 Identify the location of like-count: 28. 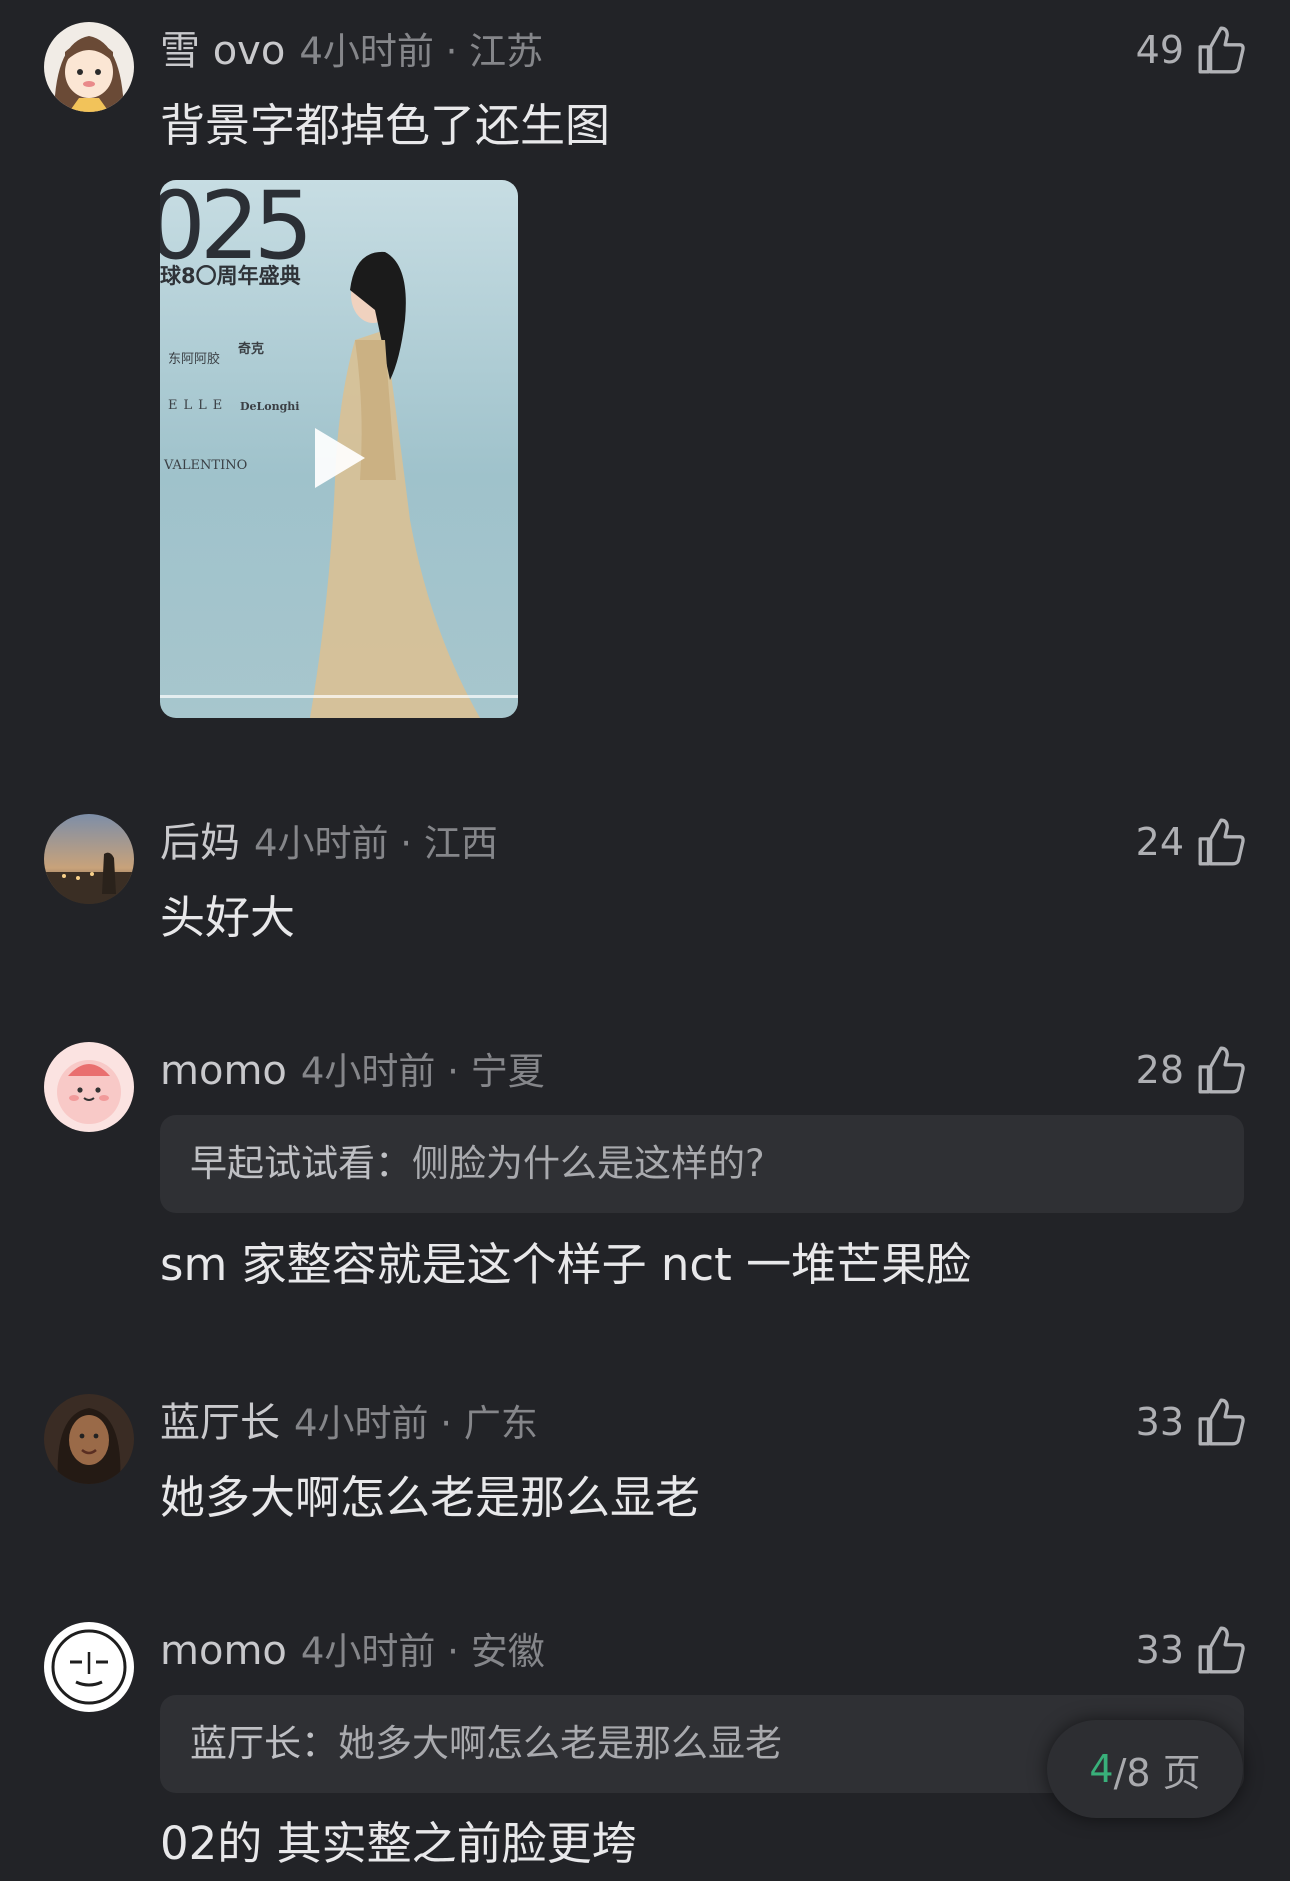
(1159, 1070).